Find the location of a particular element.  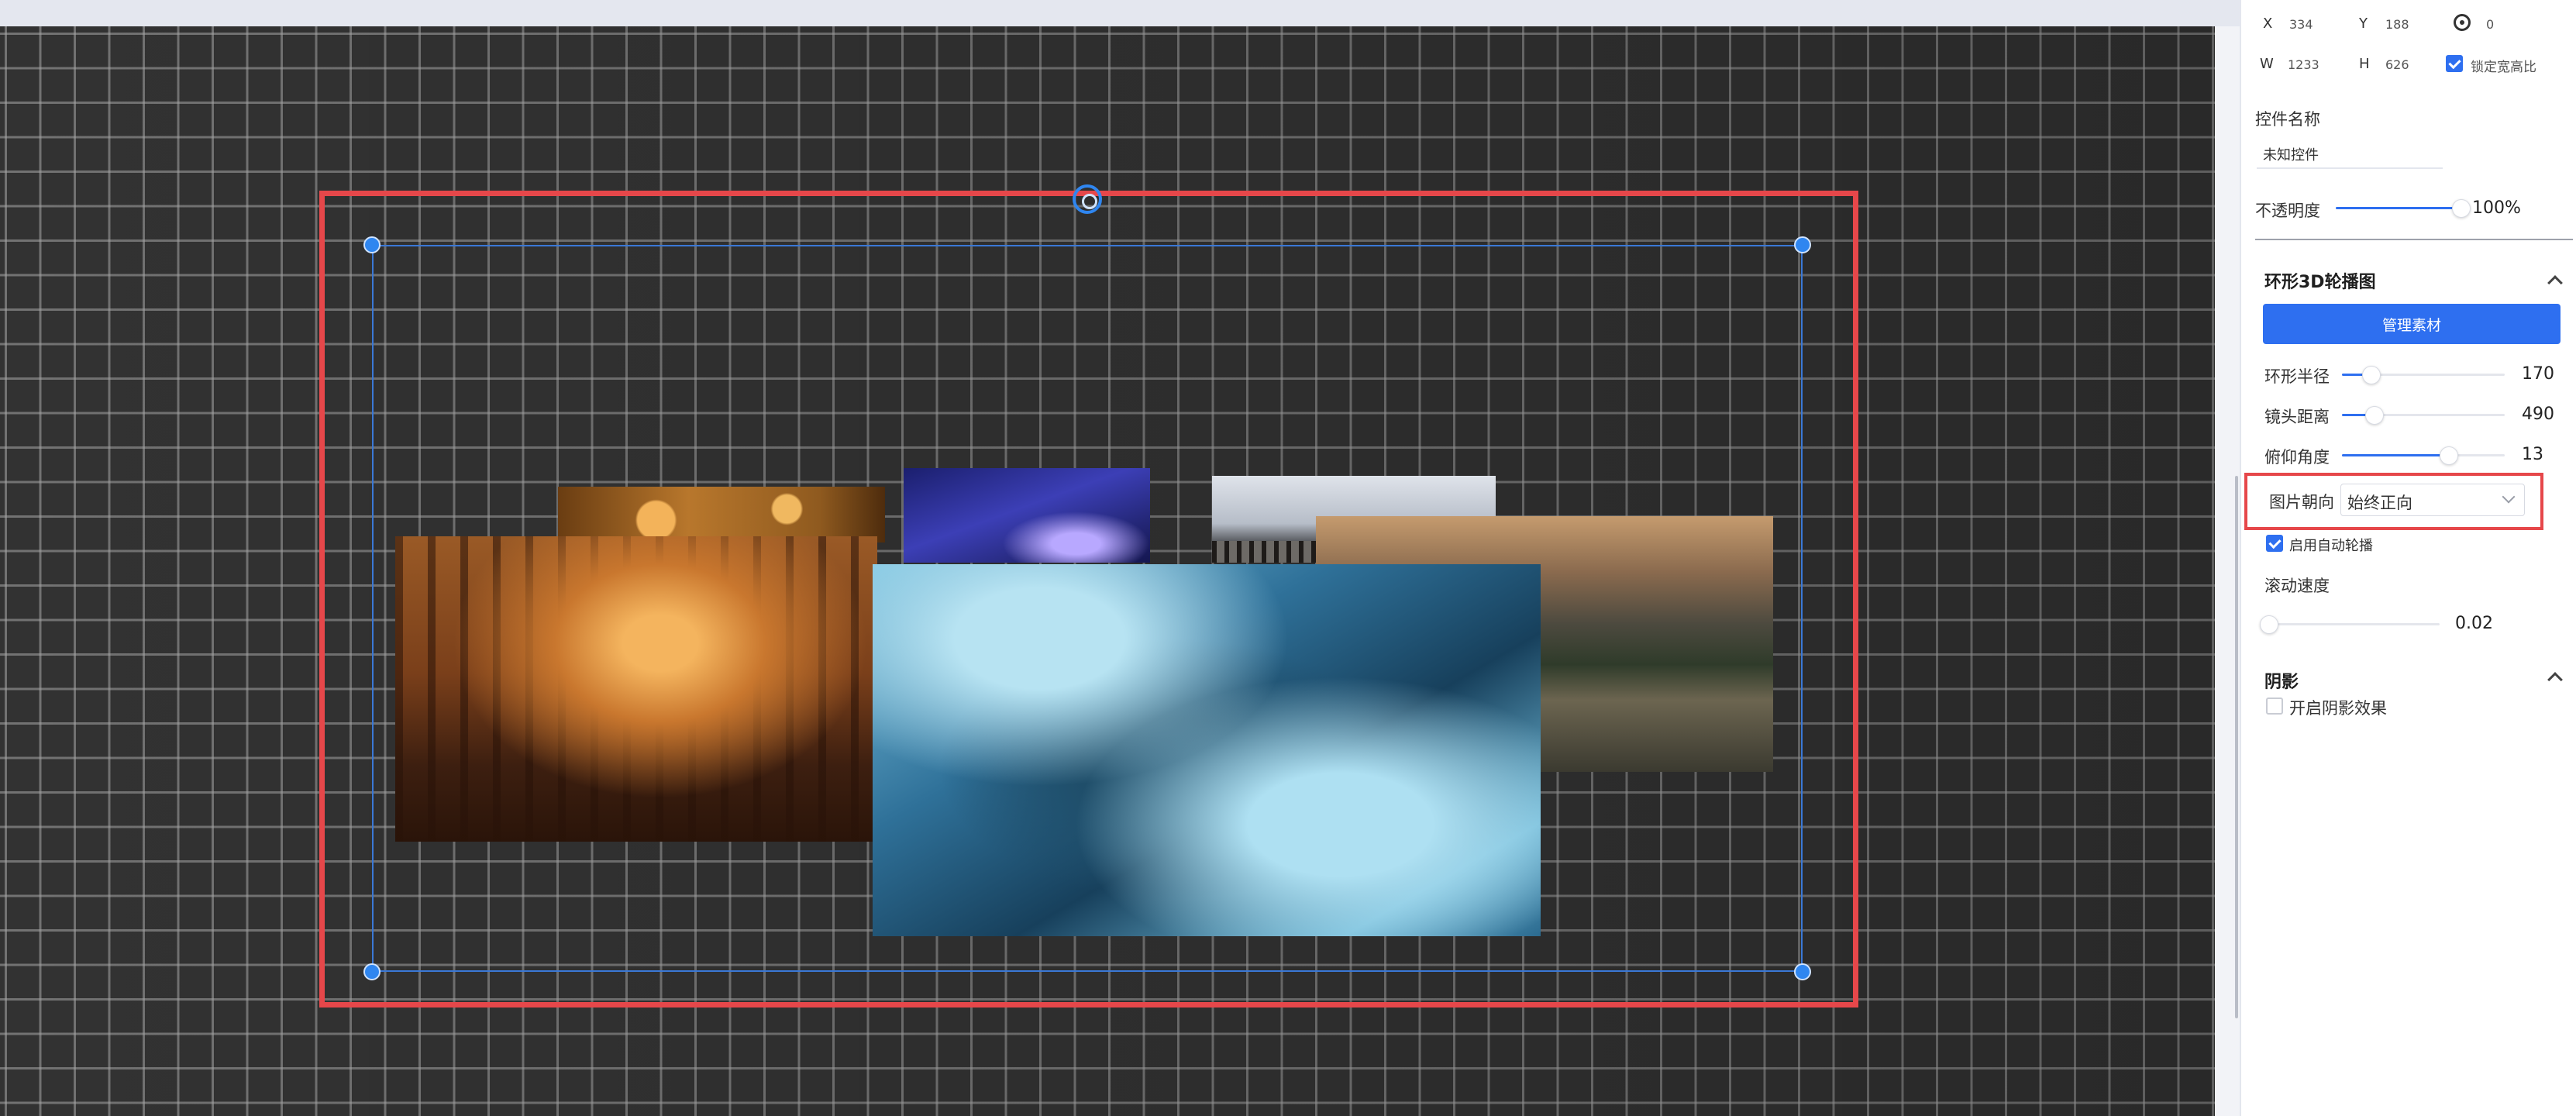

opacity-slider-fill is located at coordinates (2395, 208).